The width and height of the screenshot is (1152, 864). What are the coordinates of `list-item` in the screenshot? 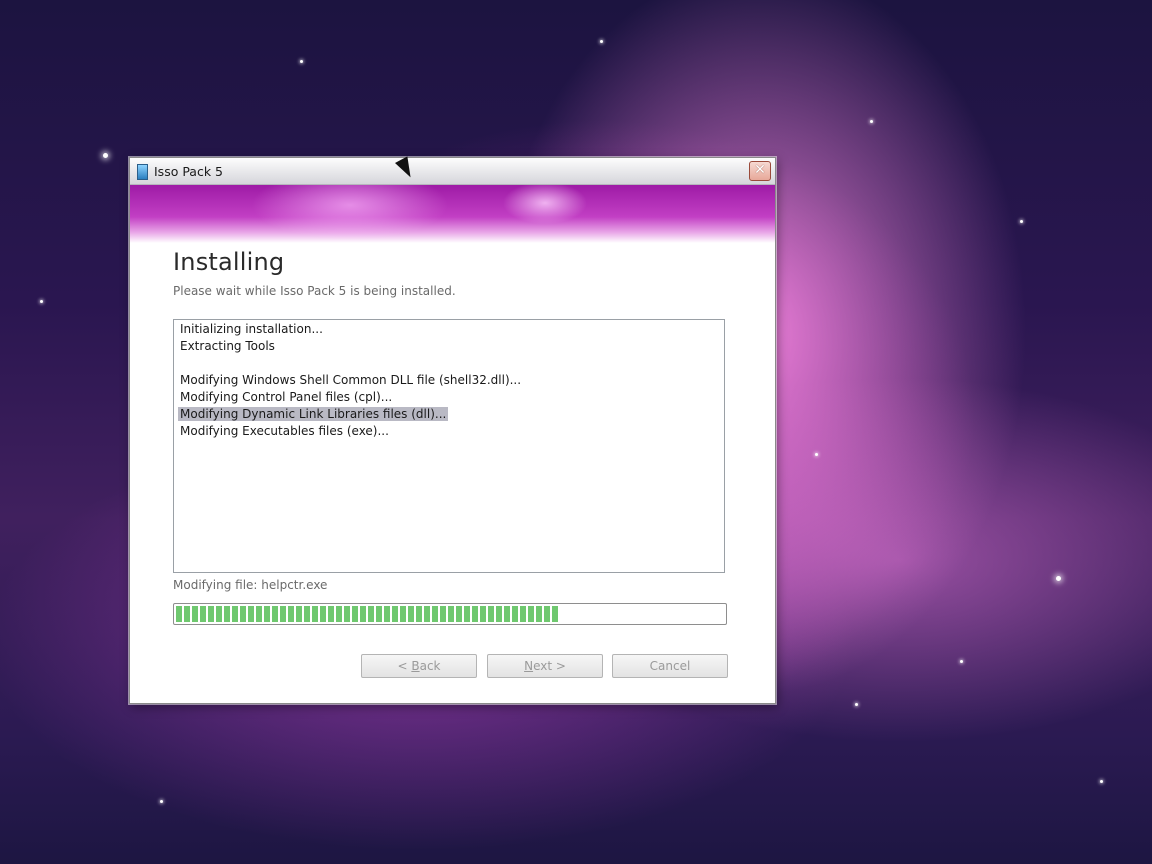 It's located at (449, 363).